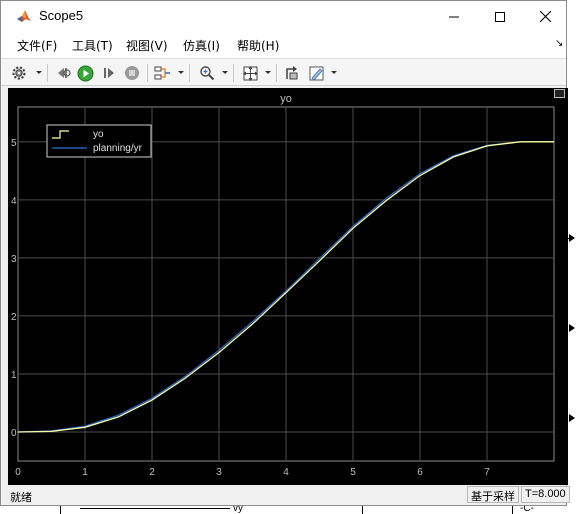 Image resolution: width=576 pixels, height=514 pixels. Describe the element at coordinates (24, 16) in the screenshot. I see `matlab-icon` at that location.